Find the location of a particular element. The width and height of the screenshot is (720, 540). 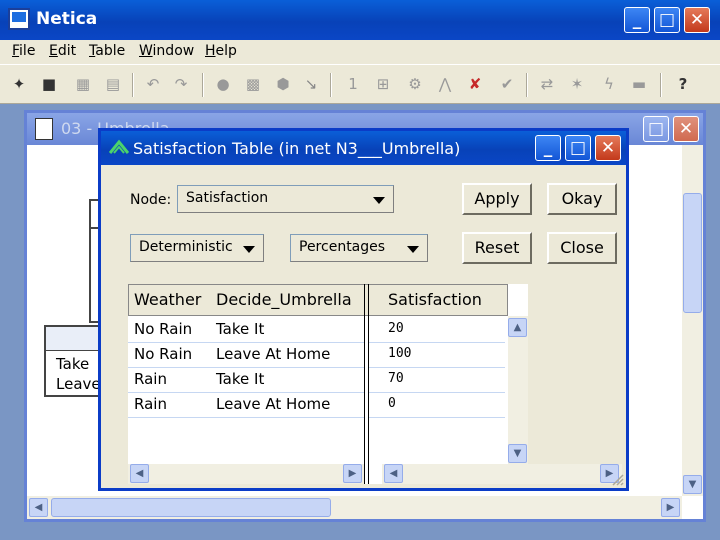

copy-icon: ▤ is located at coordinates (113, 84).